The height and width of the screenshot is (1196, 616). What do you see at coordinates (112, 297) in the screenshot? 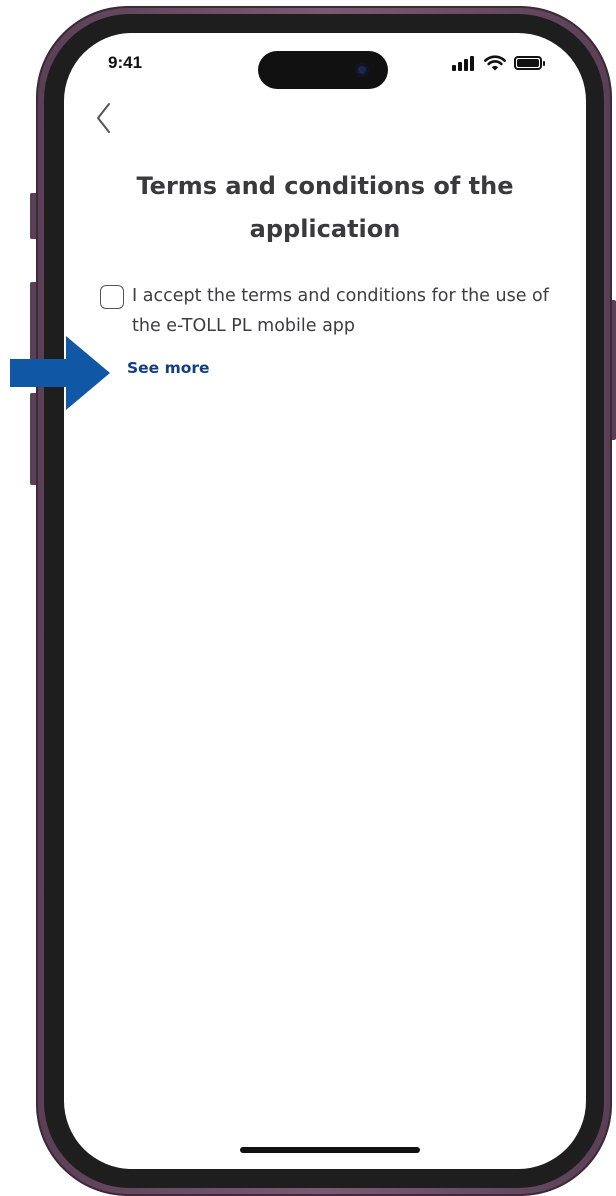
I see `terms-checkbox` at bounding box center [112, 297].